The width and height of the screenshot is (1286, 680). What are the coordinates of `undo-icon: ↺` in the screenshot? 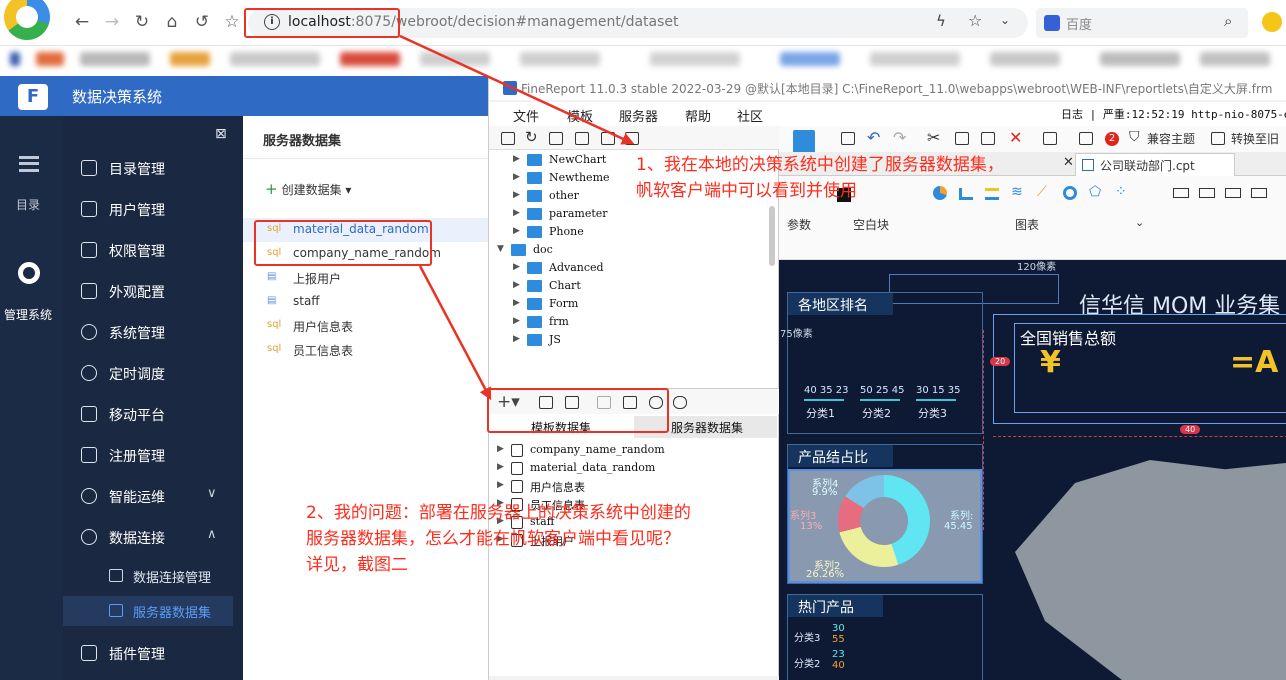 It's located at (202, 22).